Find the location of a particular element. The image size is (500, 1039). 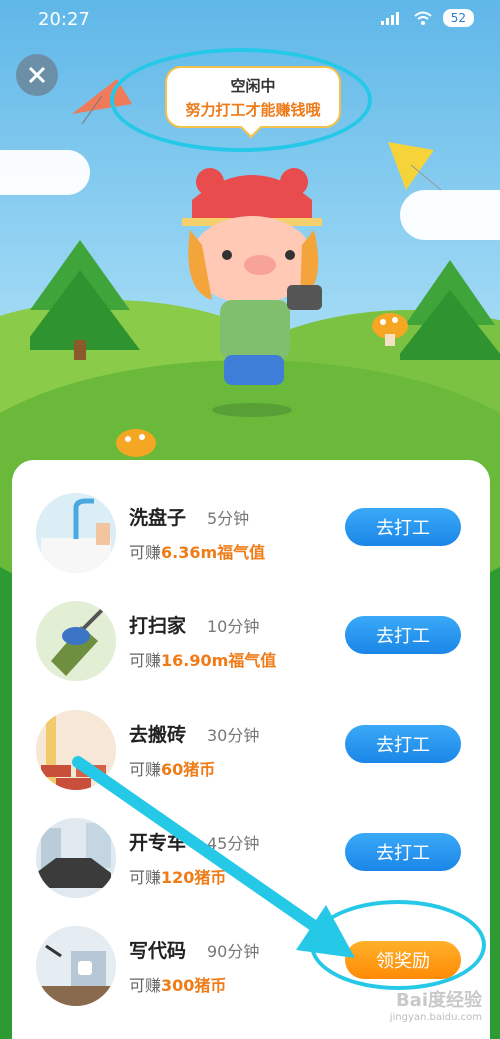

watermark-brand: Bai度经验 is located at coordinates (438, 1000).